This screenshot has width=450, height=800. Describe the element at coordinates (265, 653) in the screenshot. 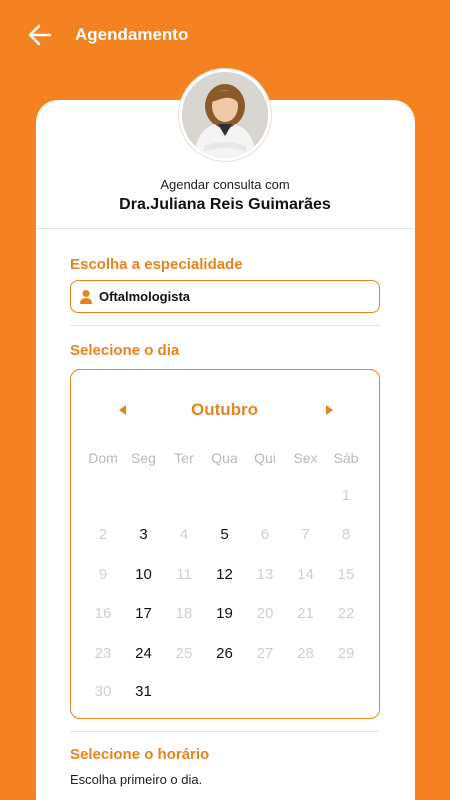

I see `calendar-day: 27` at that location.